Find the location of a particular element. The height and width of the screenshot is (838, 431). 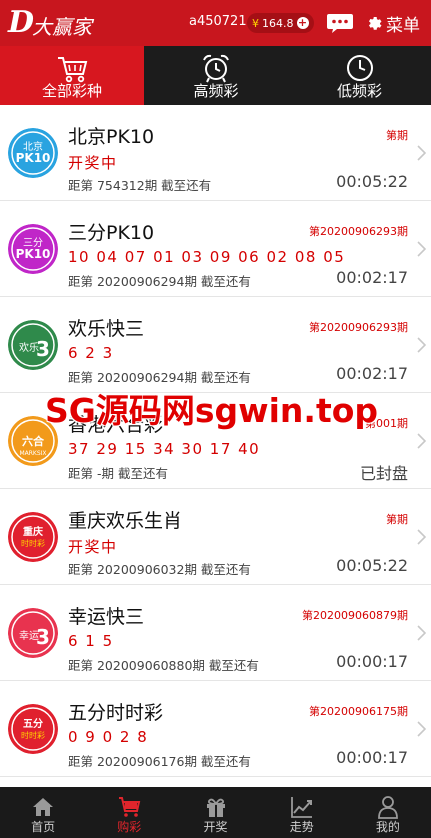

nav-label: 首页 is located at coordinates (43, 827).